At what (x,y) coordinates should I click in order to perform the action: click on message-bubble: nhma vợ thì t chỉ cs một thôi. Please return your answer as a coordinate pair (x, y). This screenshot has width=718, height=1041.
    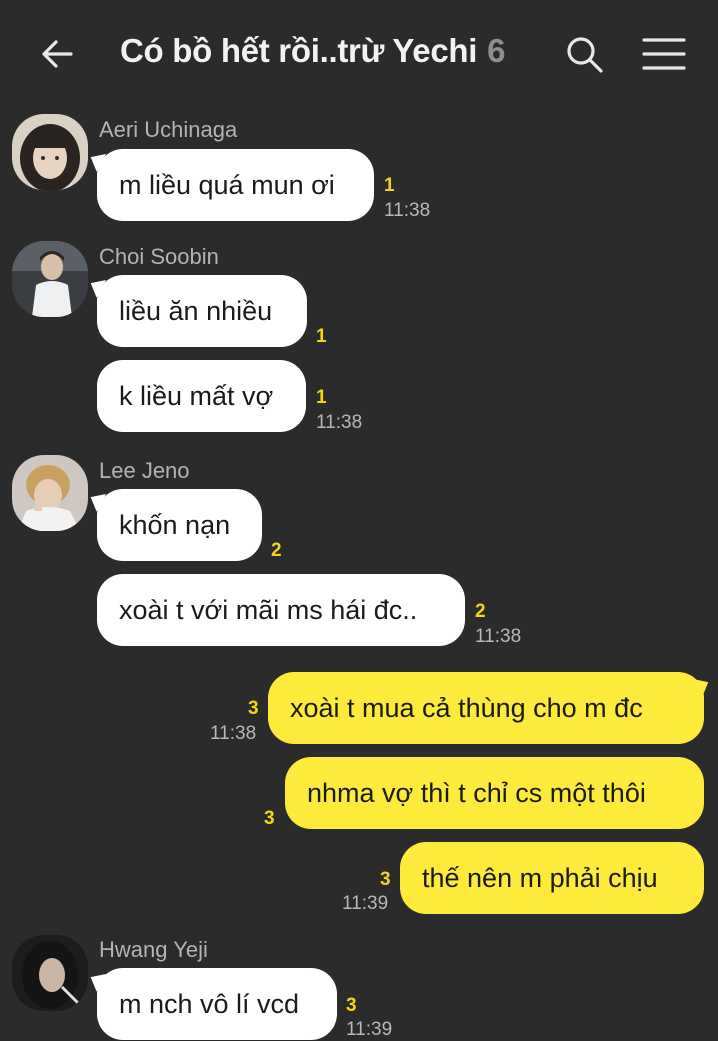
    Looking at the image, I should click on (494, 793).